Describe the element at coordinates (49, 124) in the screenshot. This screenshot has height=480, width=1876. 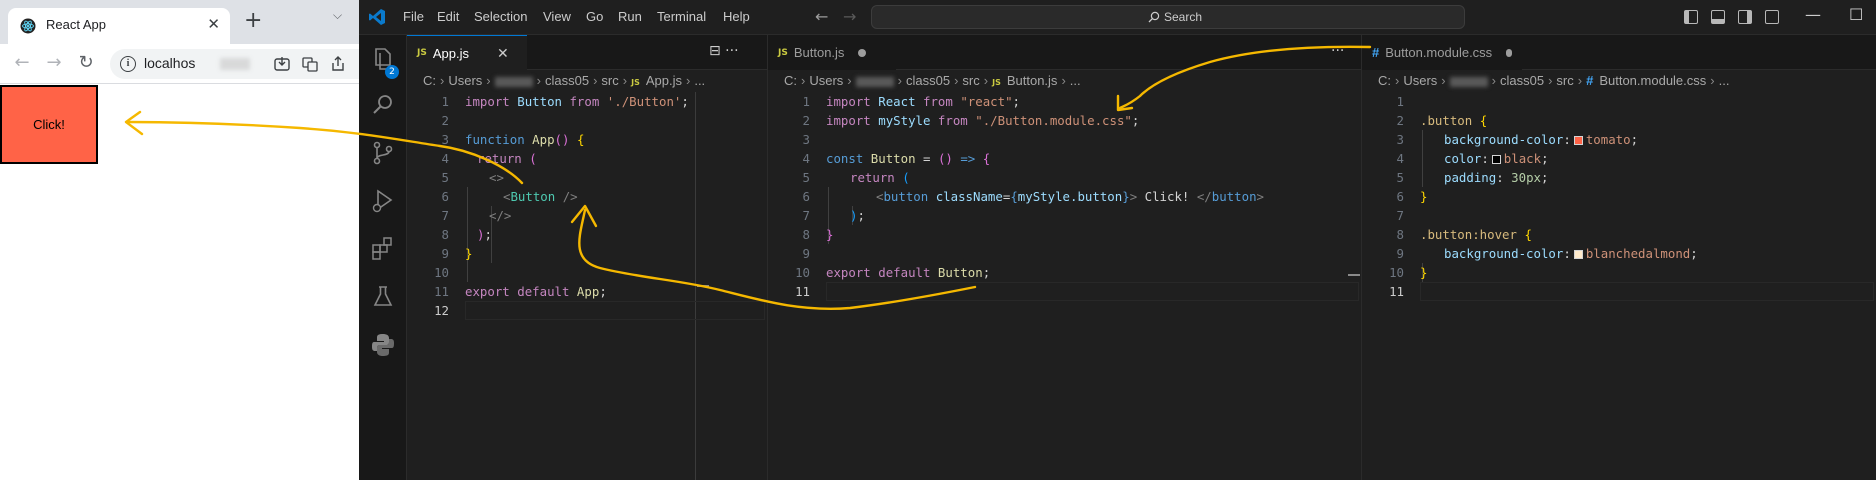
I see `click-button: Click!` at that location.